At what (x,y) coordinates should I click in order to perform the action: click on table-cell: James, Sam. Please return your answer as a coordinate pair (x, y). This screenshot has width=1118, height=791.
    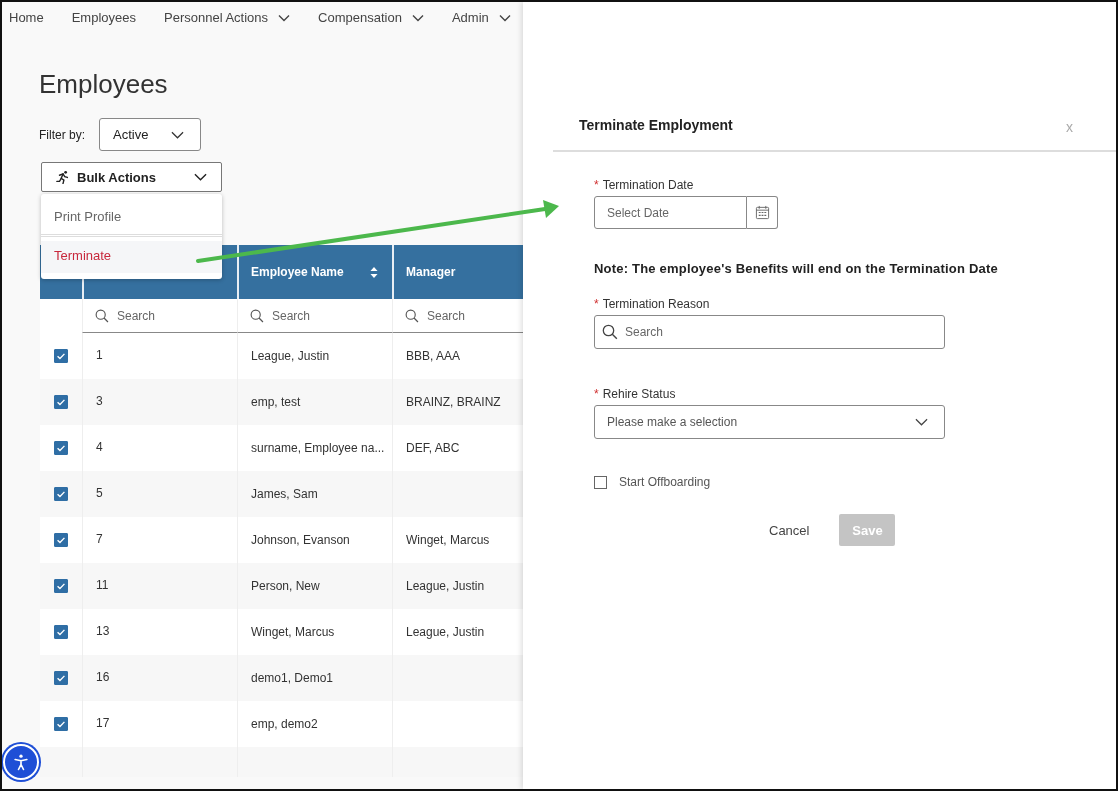
    Looking at the image, I should click on (284, 494).